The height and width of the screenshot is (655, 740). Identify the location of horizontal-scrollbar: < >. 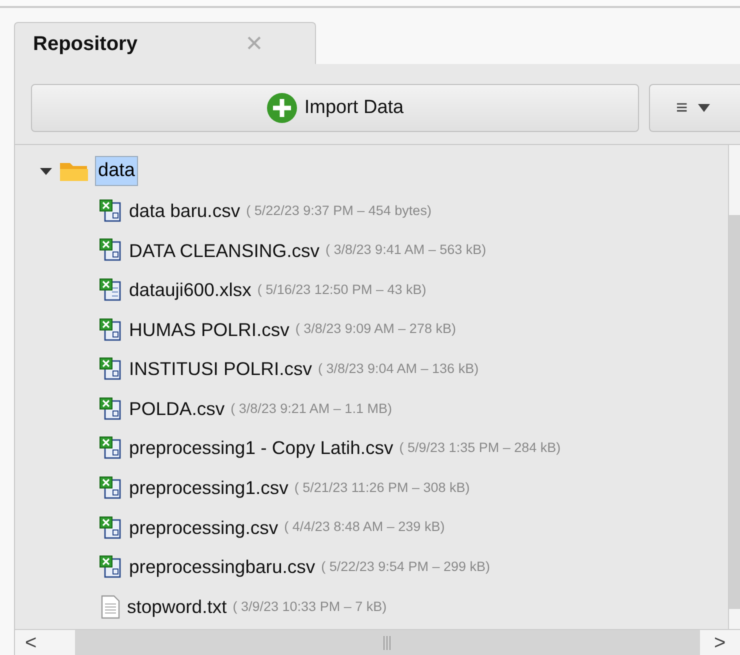
(377, 642).